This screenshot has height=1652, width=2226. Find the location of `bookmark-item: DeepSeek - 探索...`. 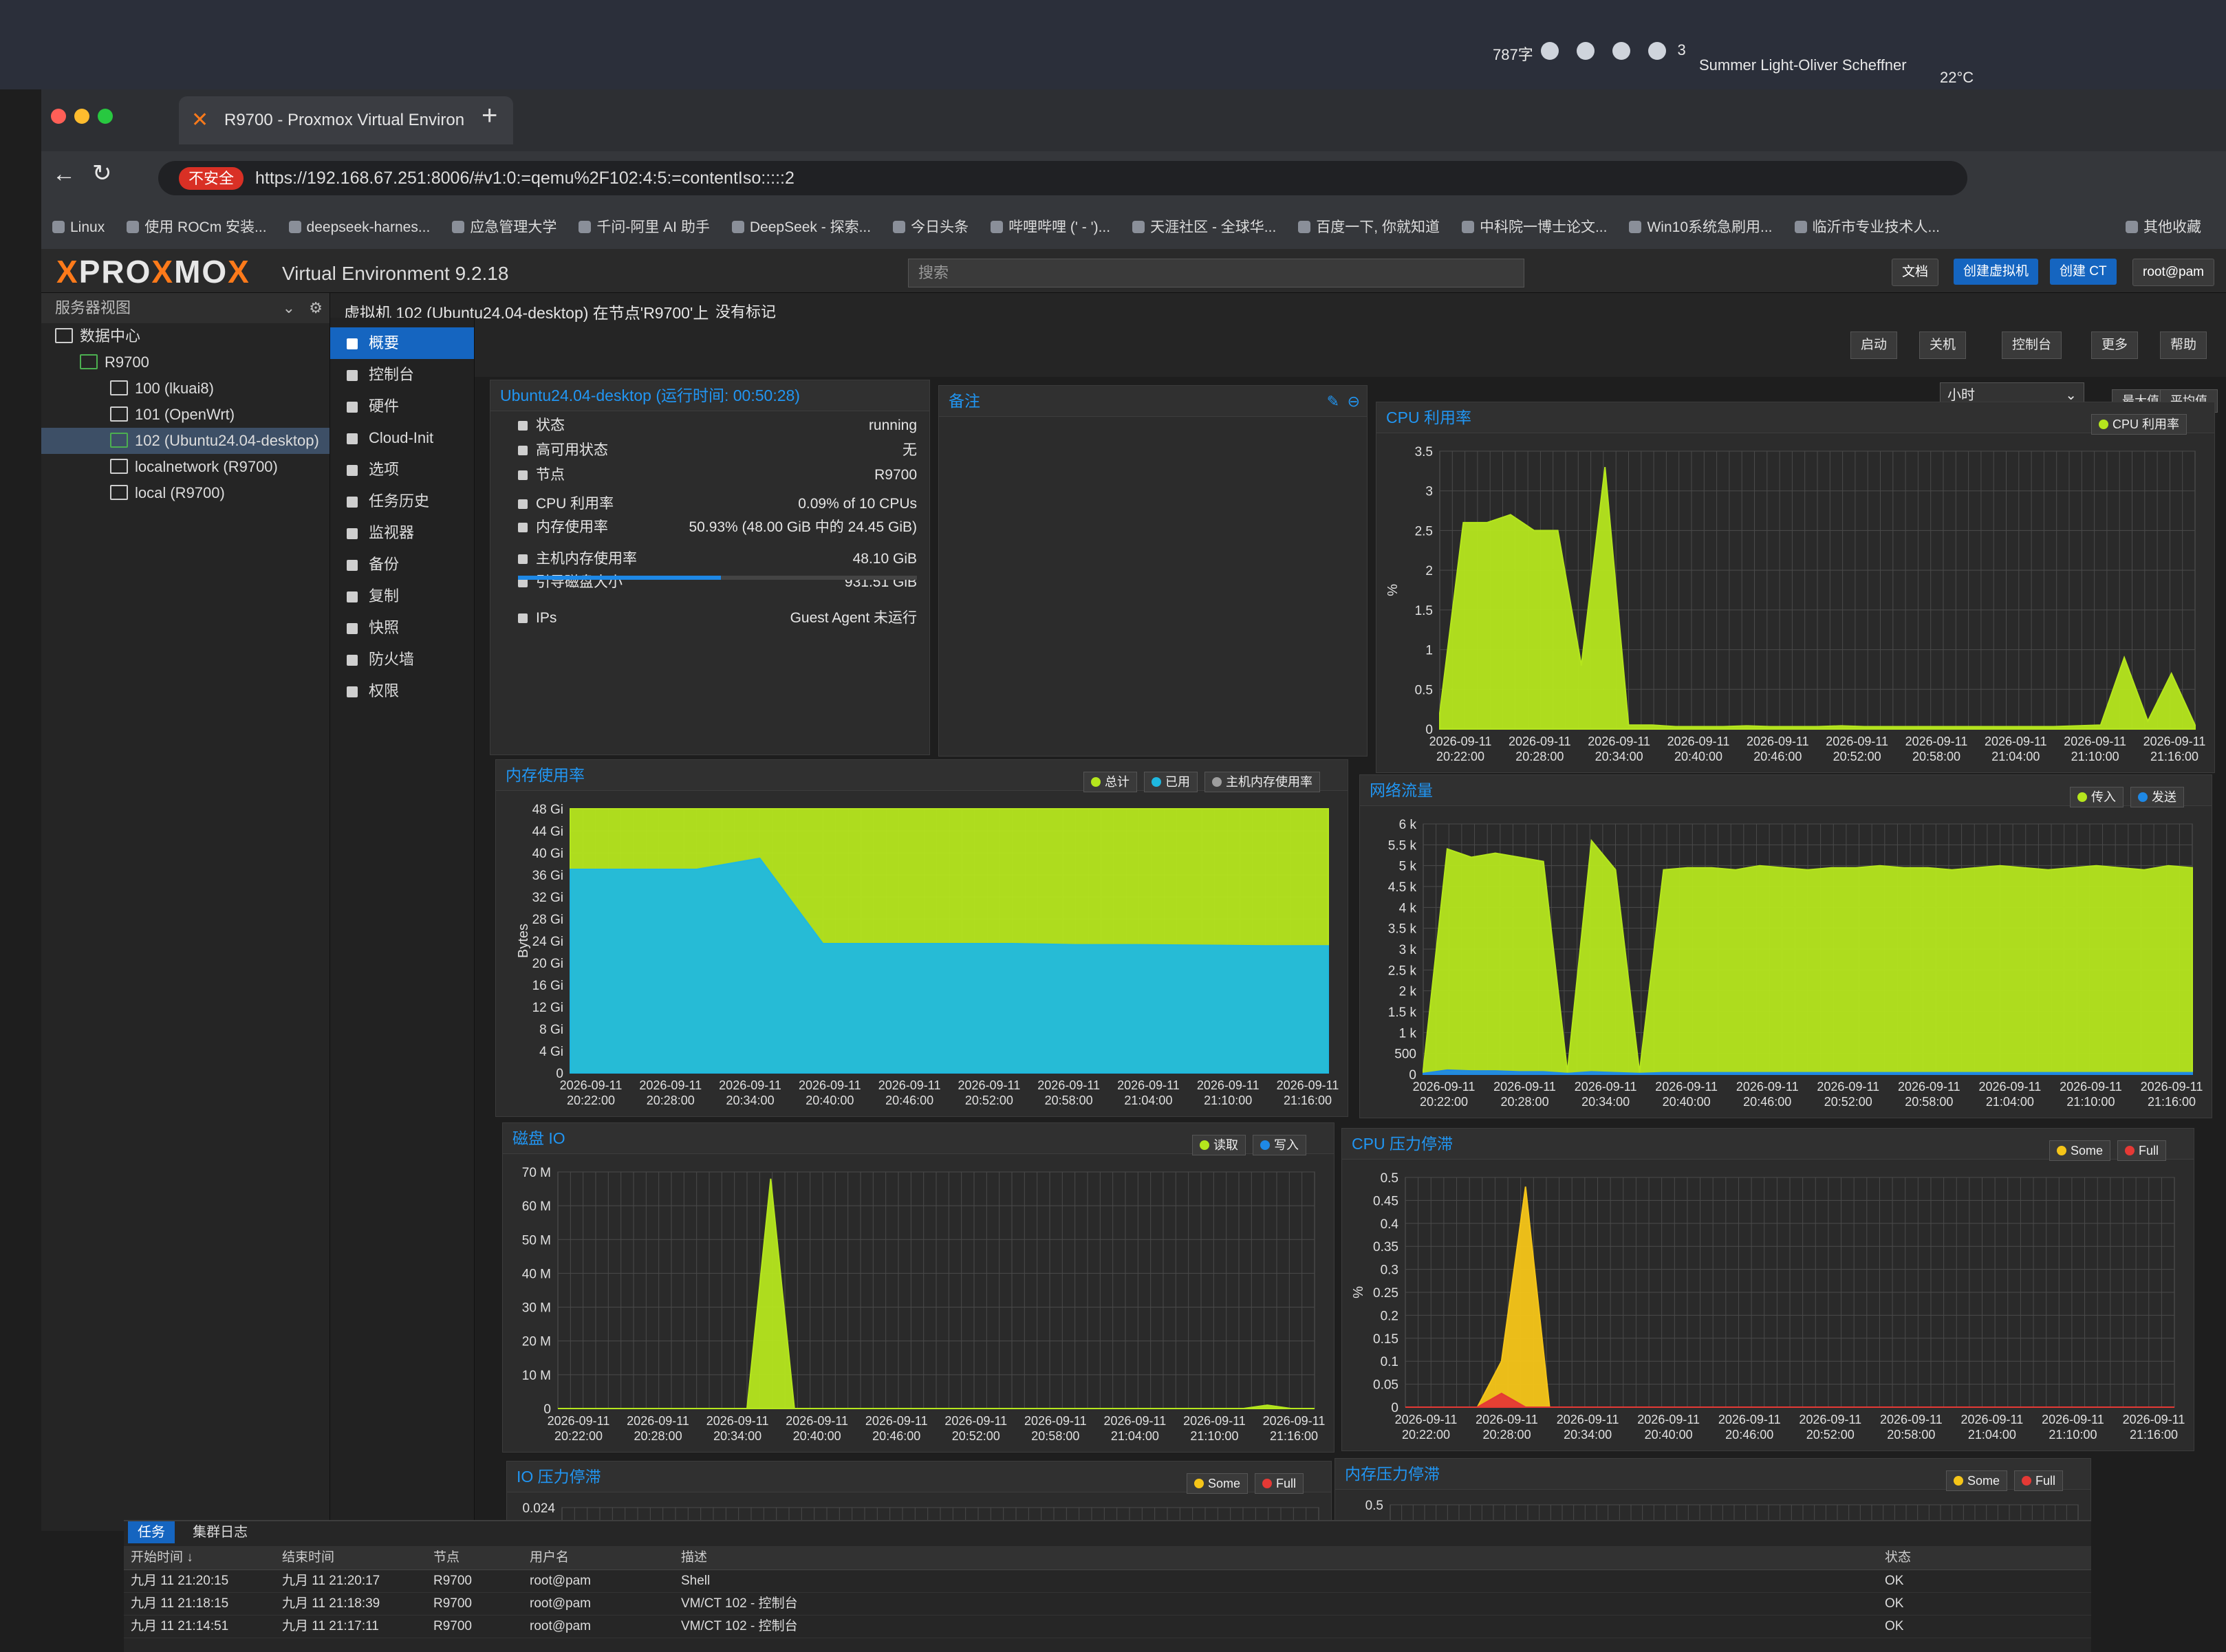

bookmark-item: DeepSeek - 探索... is located at coordinates (801, 226).